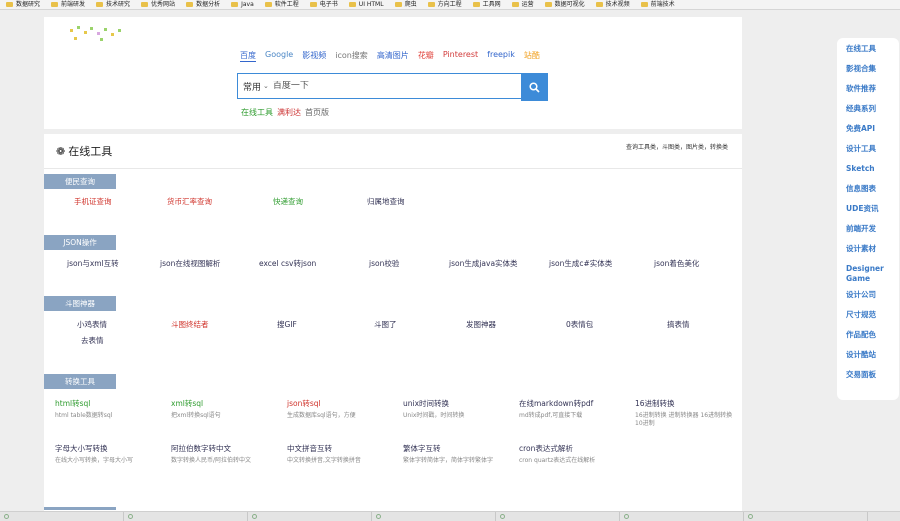 The width and height of the screenshot is (900, 521). What do you see at coordinates (321, 409) in the screenshot?
I see `converter-tool: json转sql 生成数据库sql语句，方便` at bounding box center [321, 409].